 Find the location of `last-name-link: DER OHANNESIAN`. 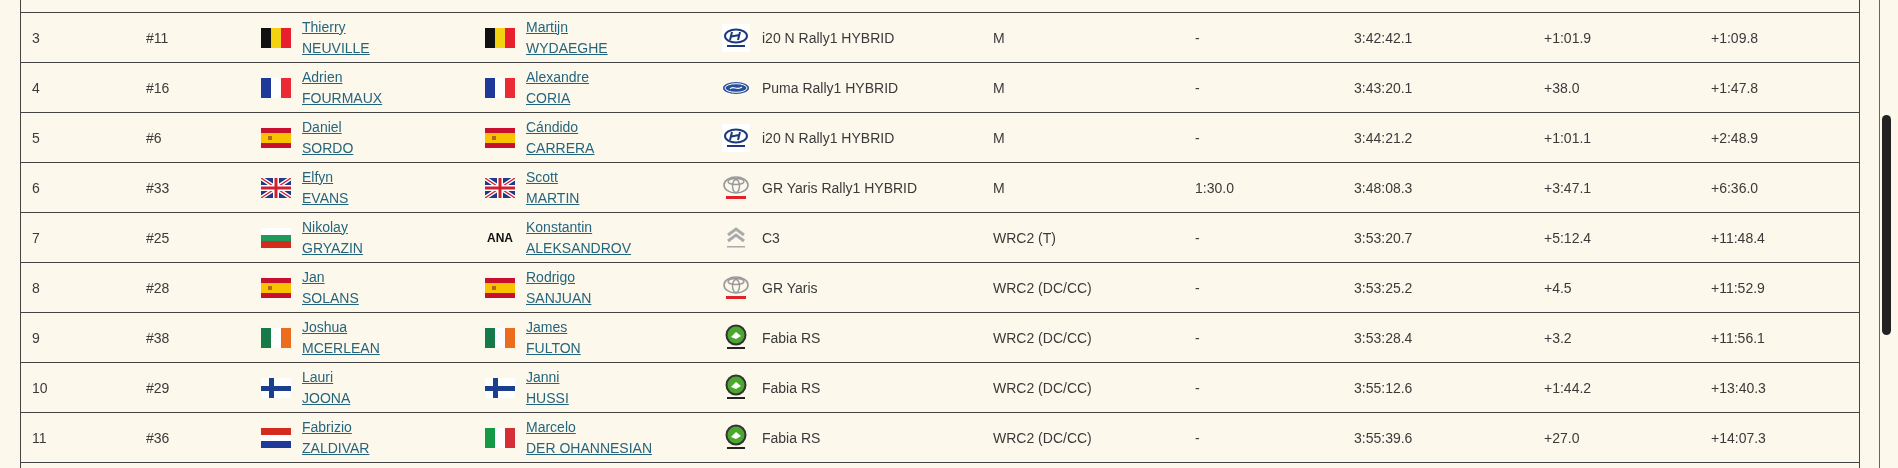

last-name-link: DER OHANNESIAN is located at coordinates (589, 448).